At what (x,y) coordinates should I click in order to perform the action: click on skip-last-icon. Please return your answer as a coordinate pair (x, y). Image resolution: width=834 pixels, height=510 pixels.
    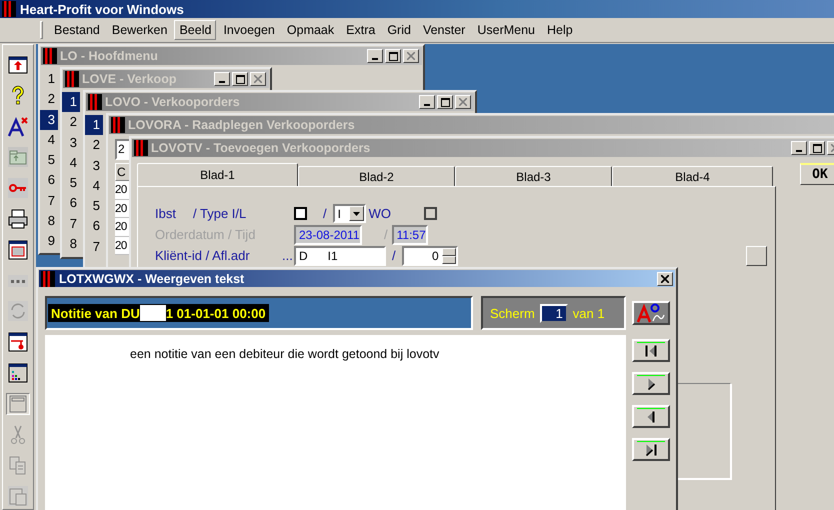
    Looking at the image, I should click on (651, 450).